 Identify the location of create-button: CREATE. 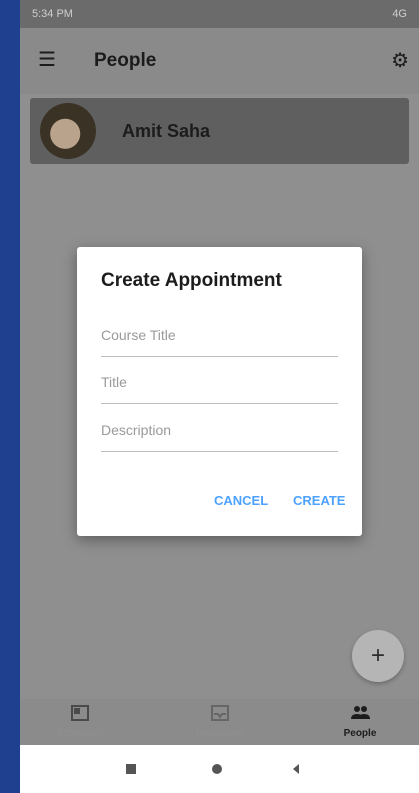
(319, 500).